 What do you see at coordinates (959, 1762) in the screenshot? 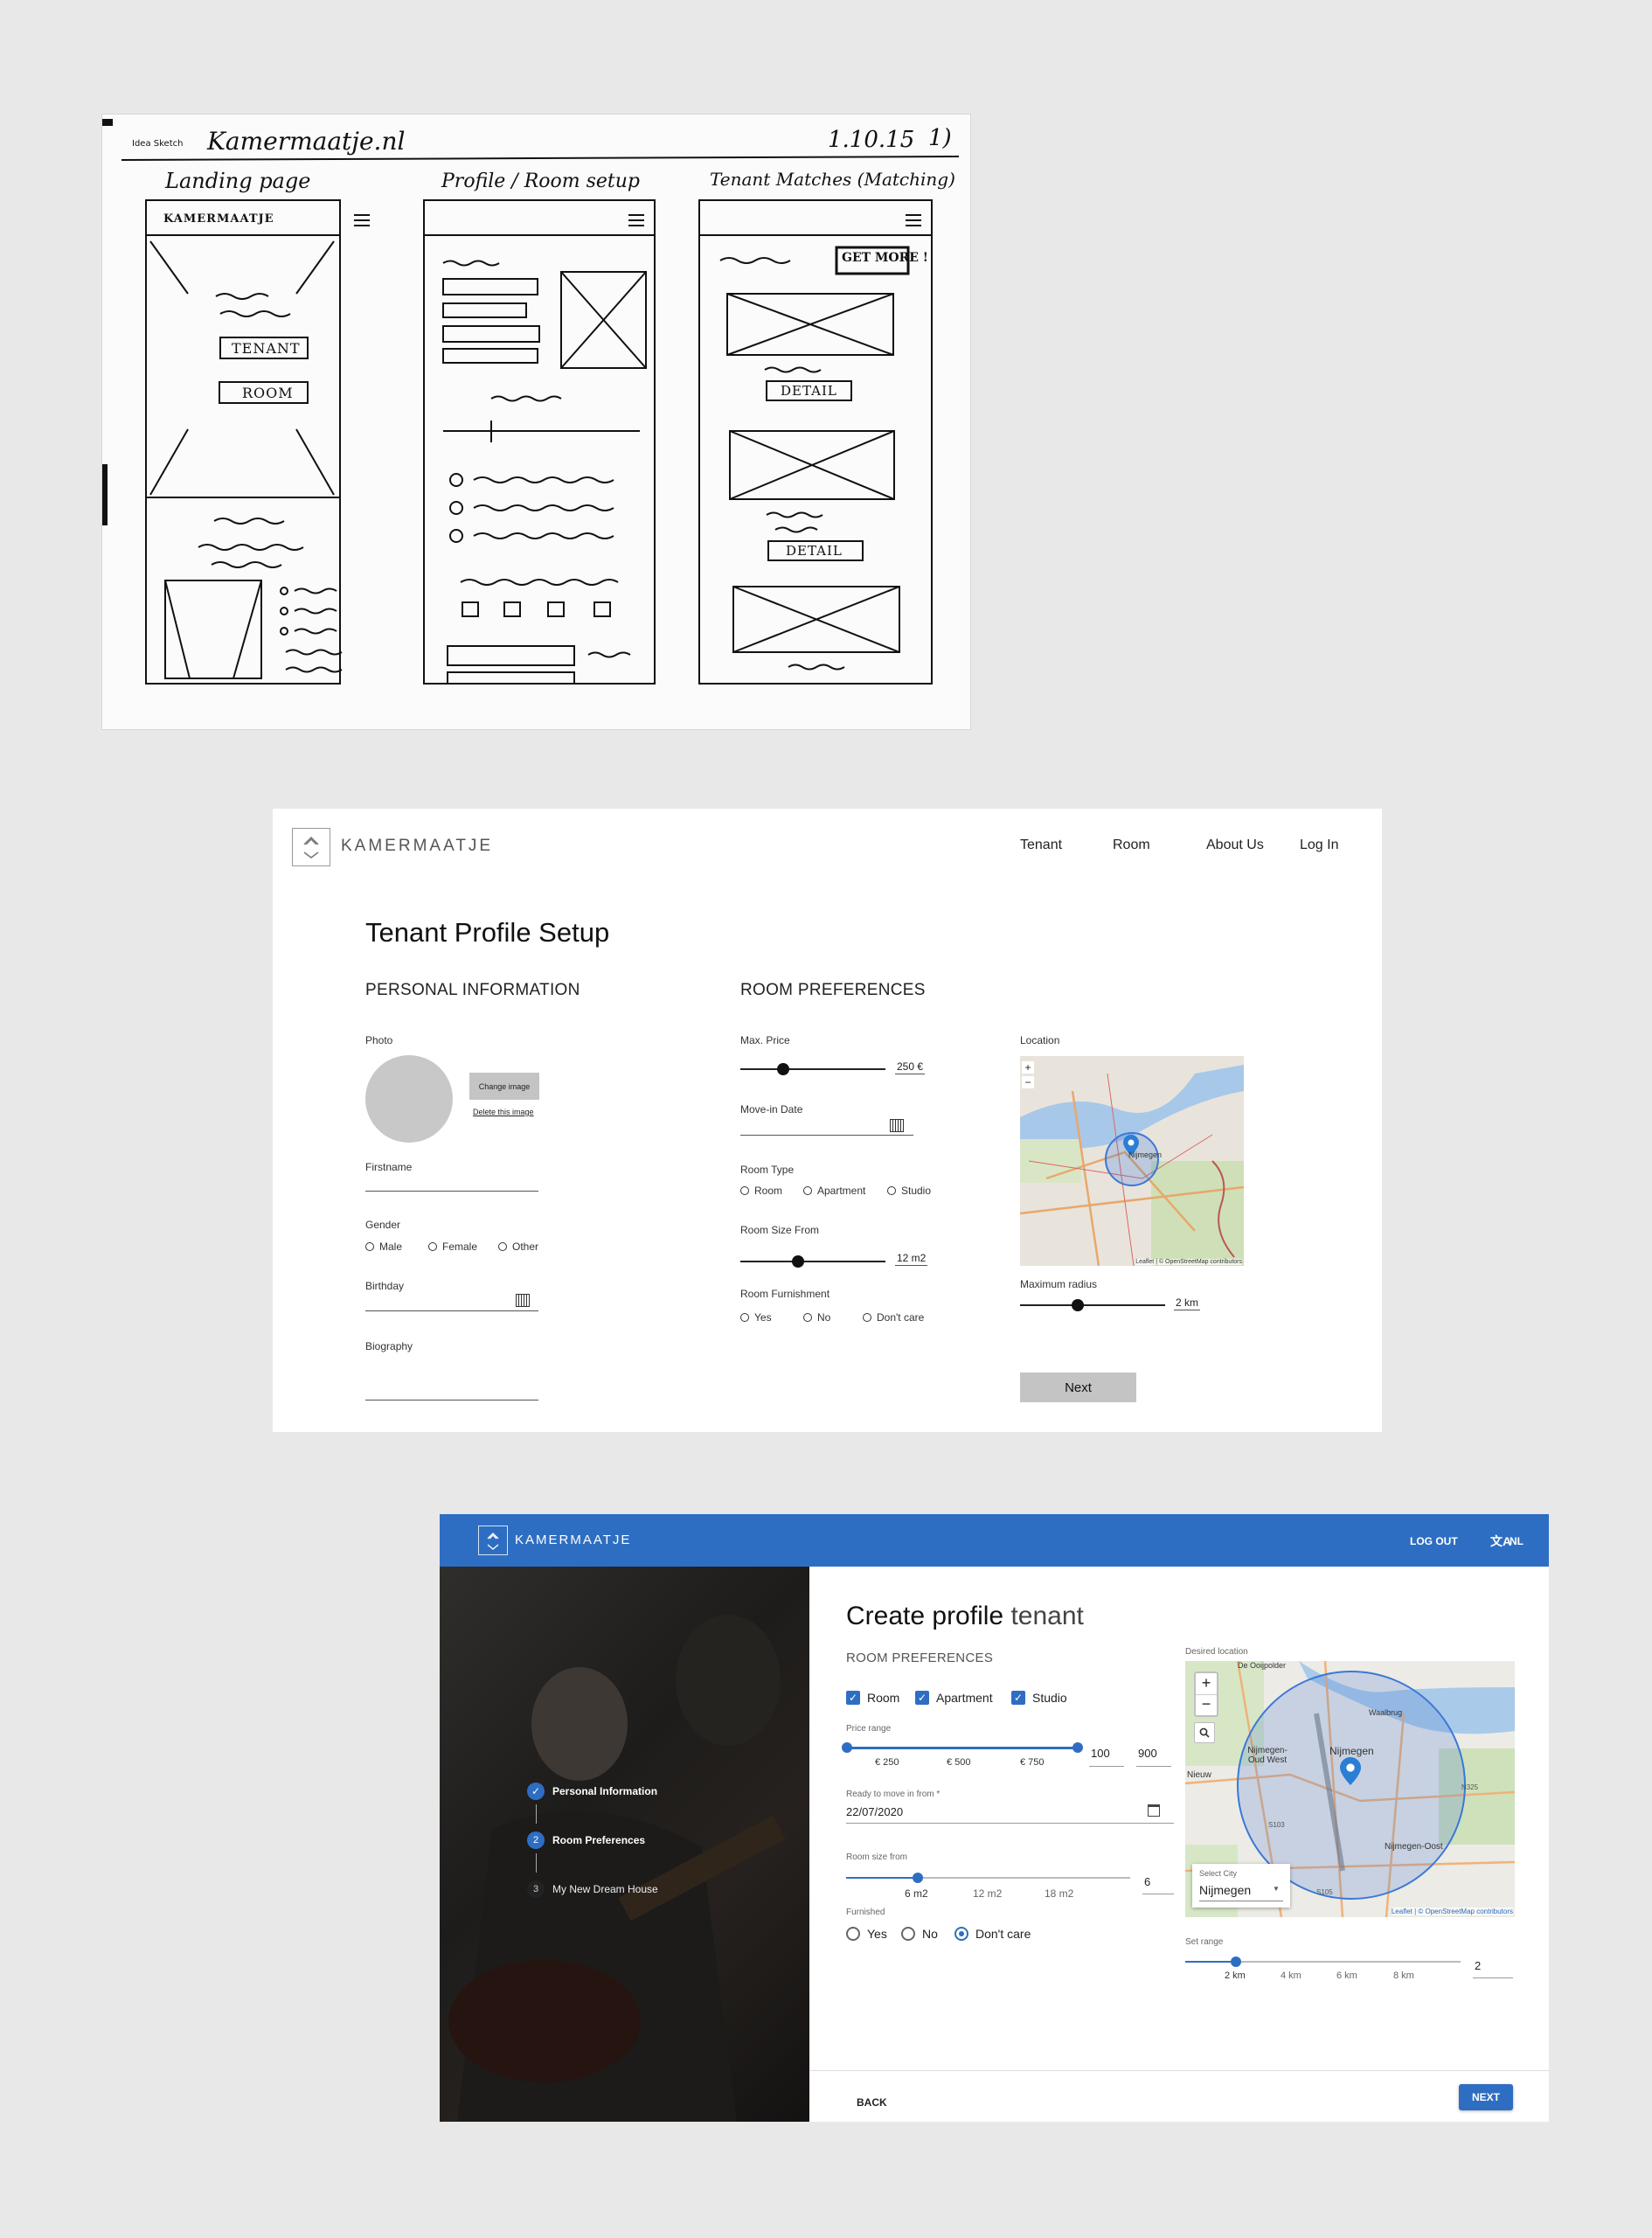
I see `price-tick: € 500` at bounding box center [959, 1762].